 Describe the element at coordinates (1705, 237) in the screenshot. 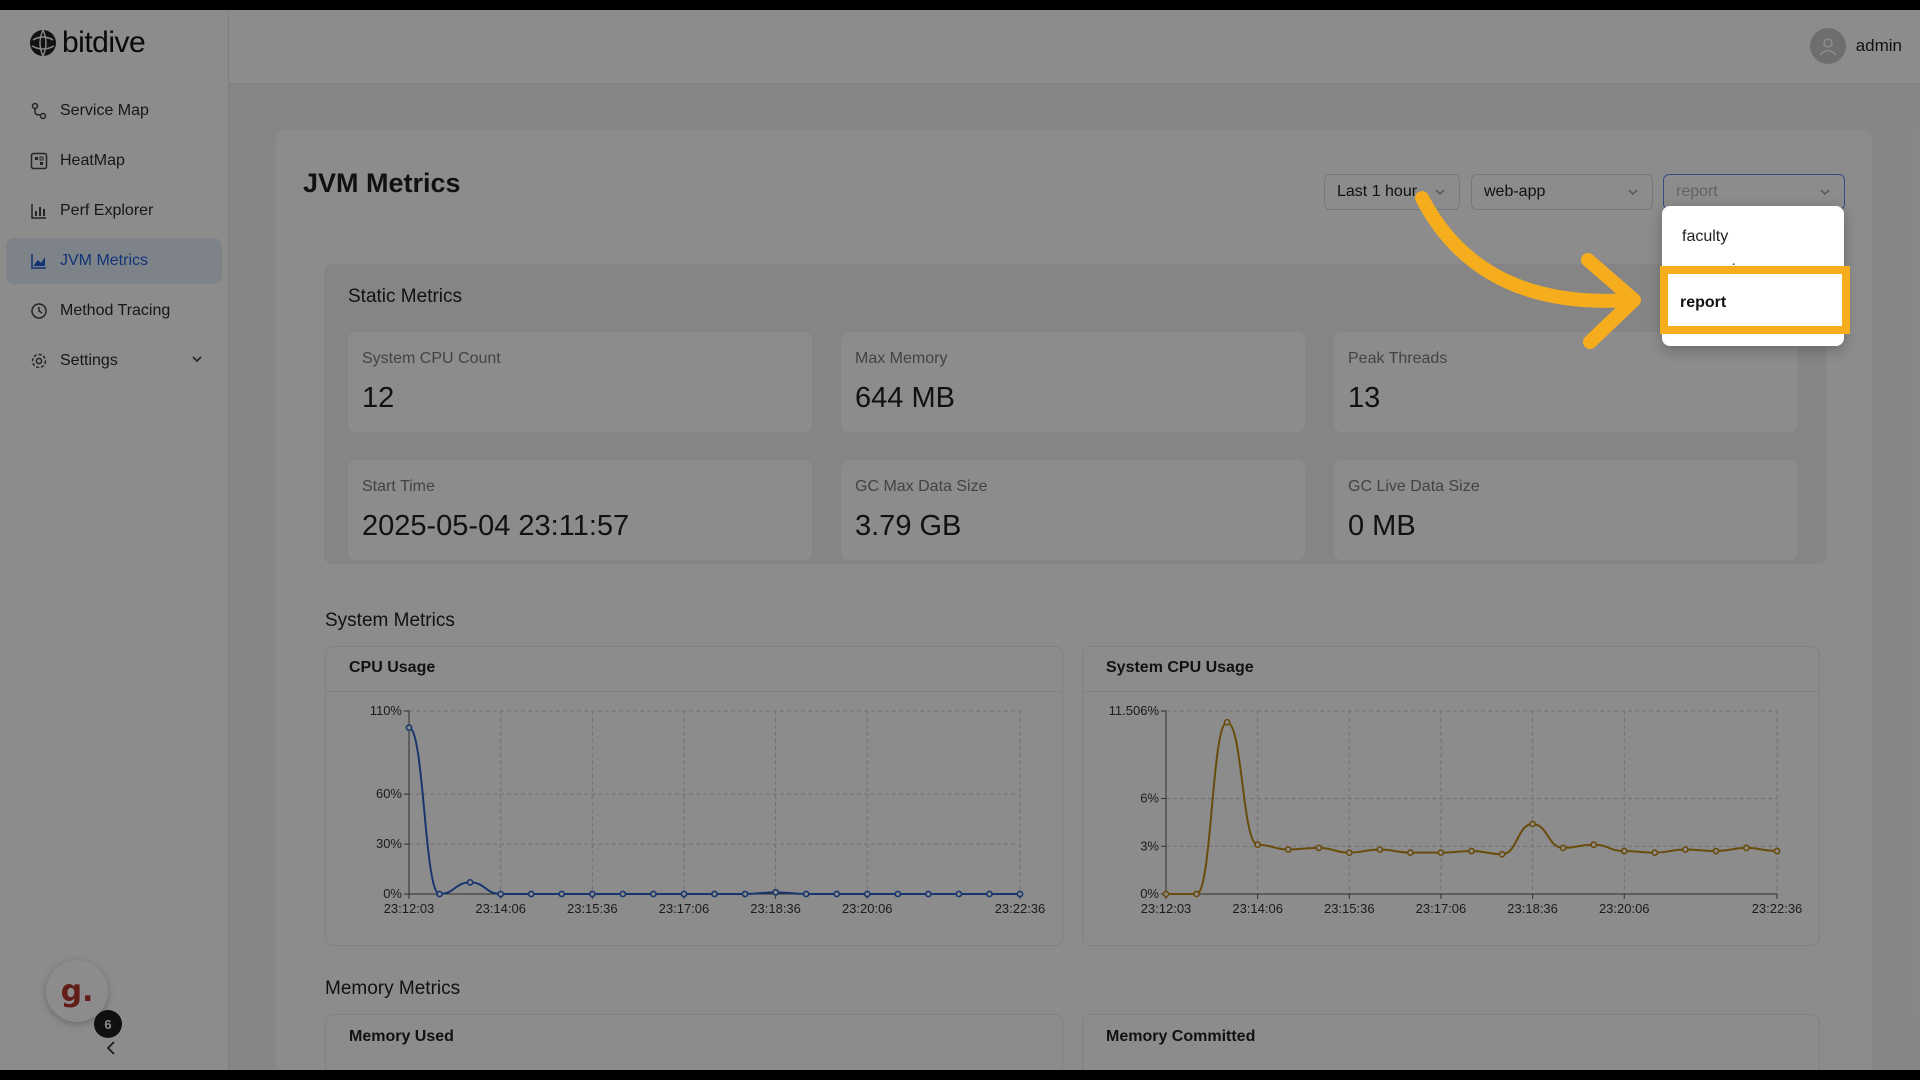

I see `dropdown-option-faculty: faculty` at that location.